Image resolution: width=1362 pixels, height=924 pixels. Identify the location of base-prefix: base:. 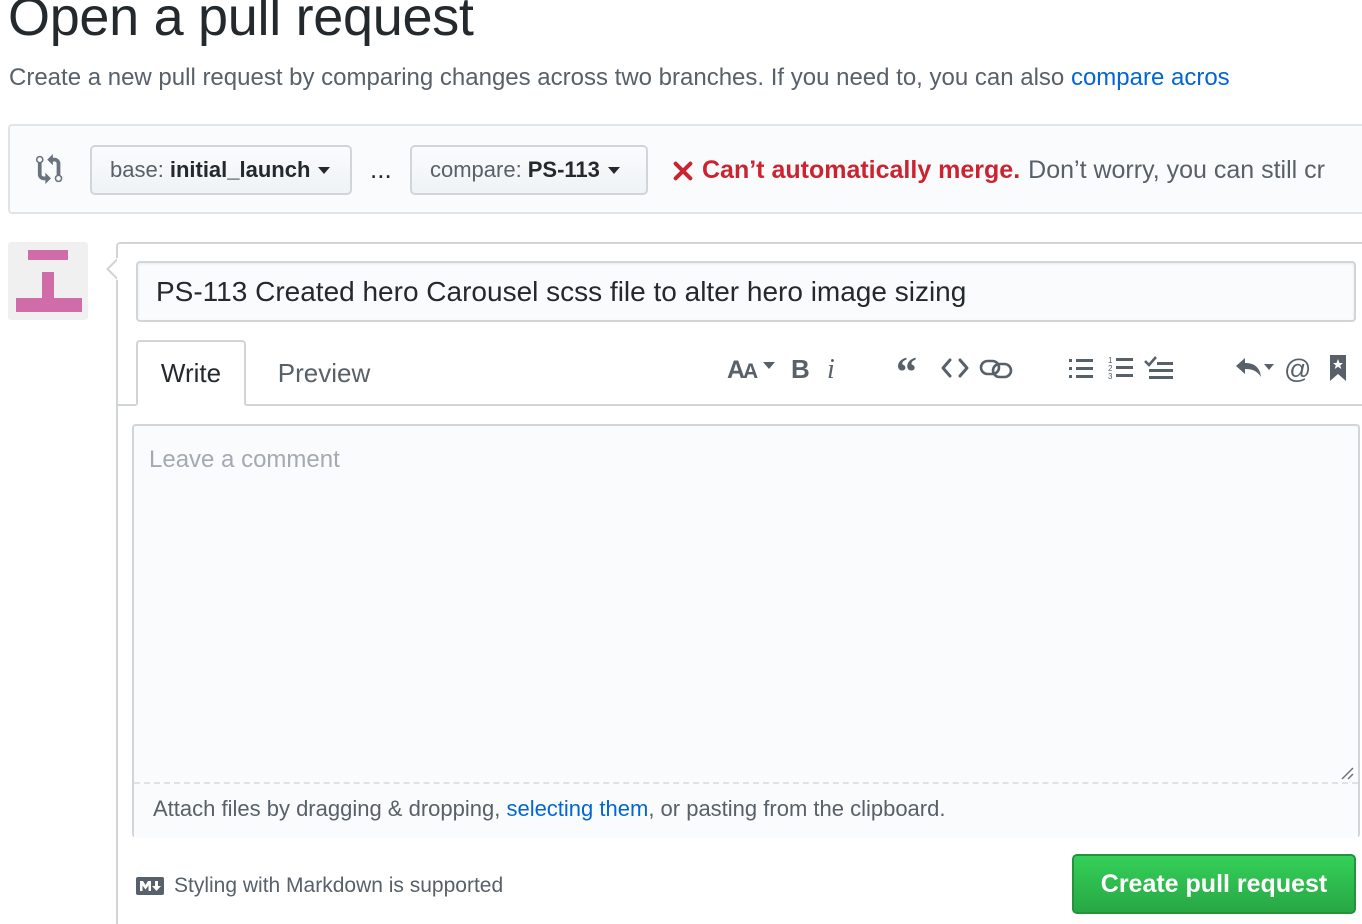
(137, 169).